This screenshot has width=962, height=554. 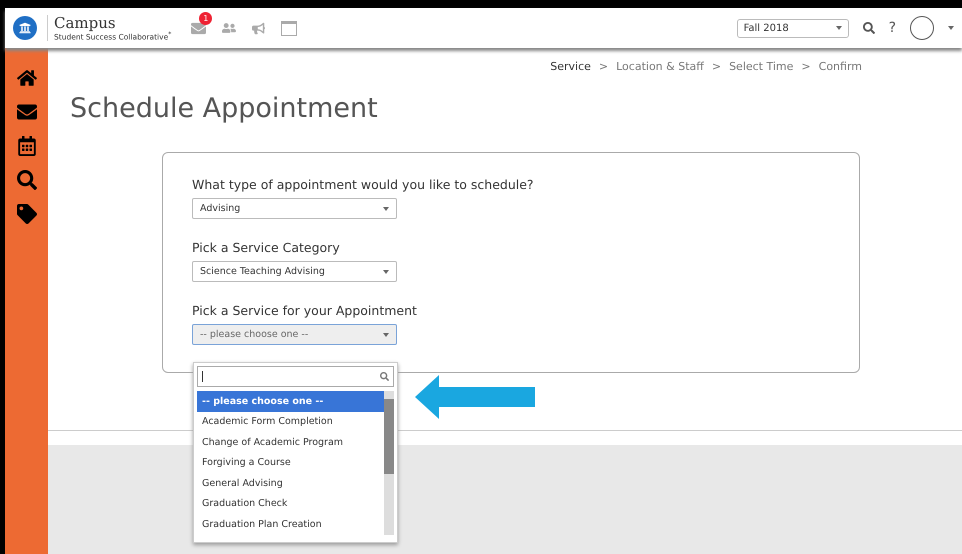 What do you see at coordinates (26, 78) in the screenshot?
I see `home-icon` at bounding box center [26, 78].